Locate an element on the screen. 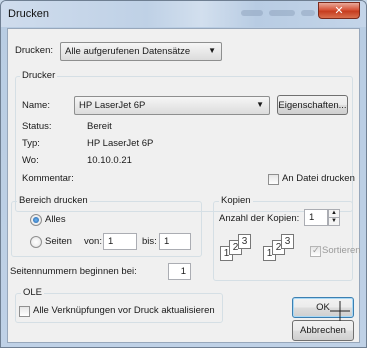 Image resolution: width=367 pixels, height=348 pixels. collate-illustration-2: 1 2 3 is located at coordinates (283, 248).